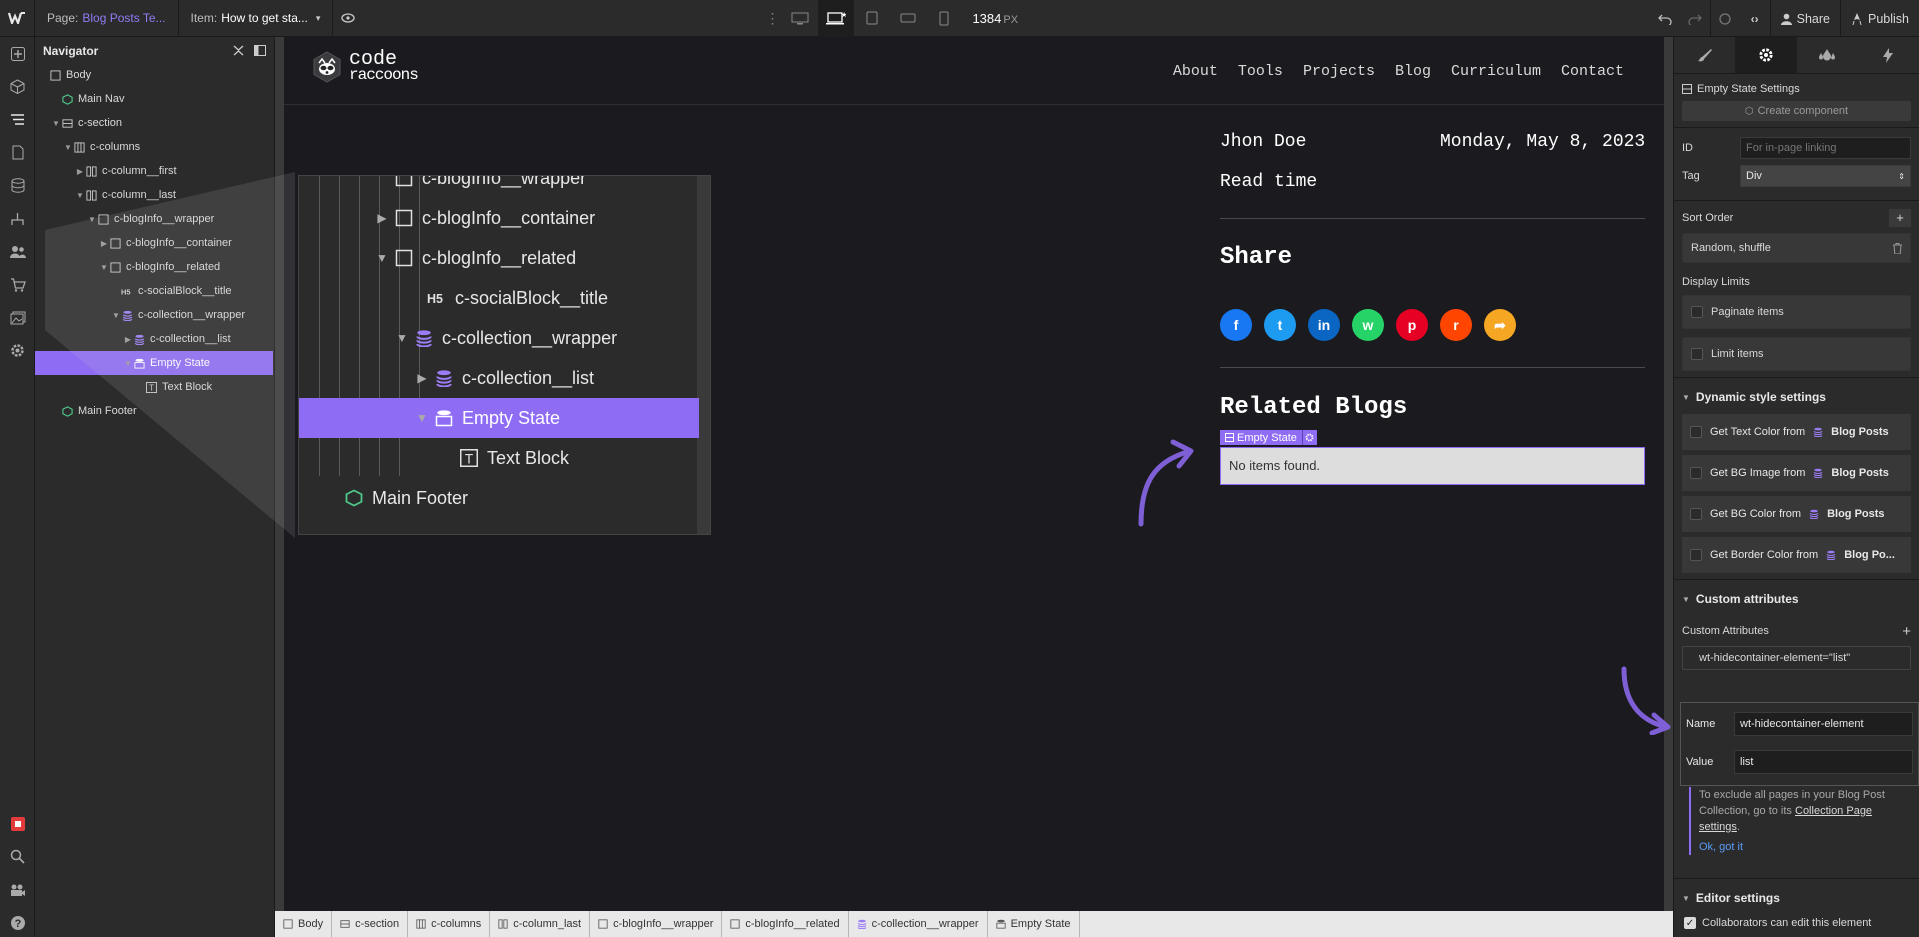 The width and height of the screenshot is (1919, 937). Describe the element at coordinates (785, 924) in the screenshot. I see `breadcrumb-item: c-blogInfo__related` at that location.